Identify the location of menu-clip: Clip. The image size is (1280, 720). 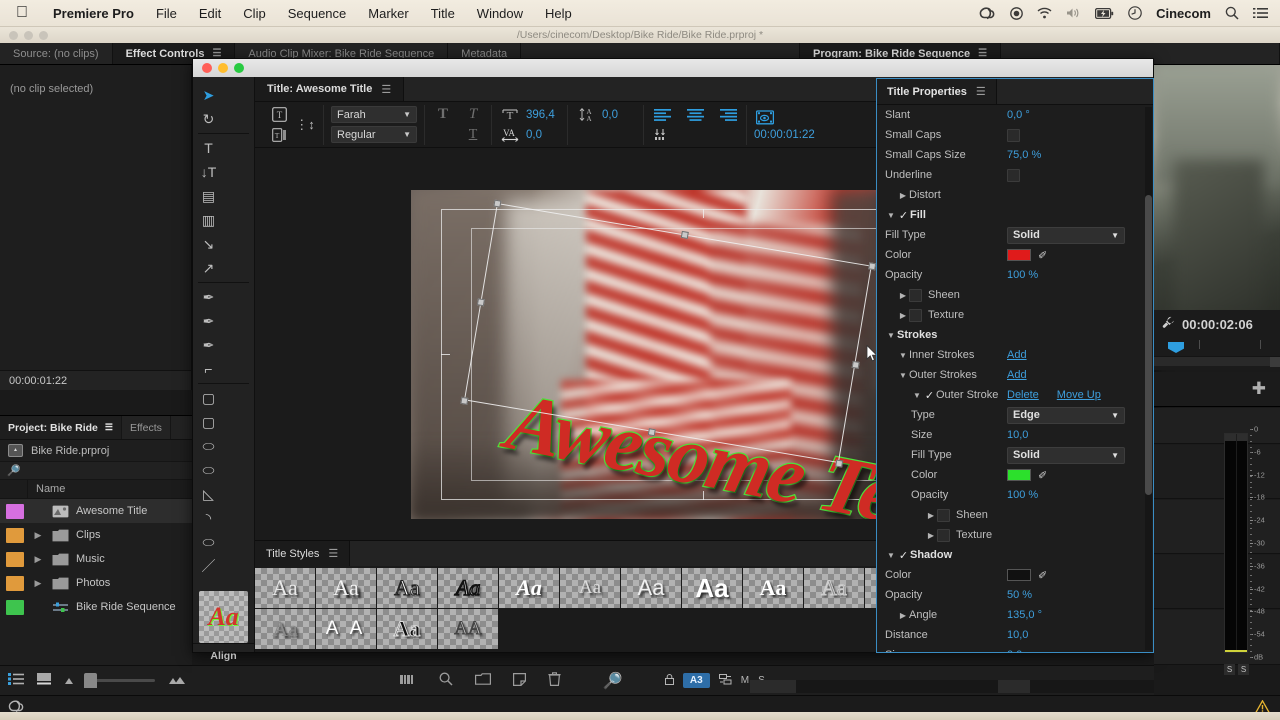
(254, 13).